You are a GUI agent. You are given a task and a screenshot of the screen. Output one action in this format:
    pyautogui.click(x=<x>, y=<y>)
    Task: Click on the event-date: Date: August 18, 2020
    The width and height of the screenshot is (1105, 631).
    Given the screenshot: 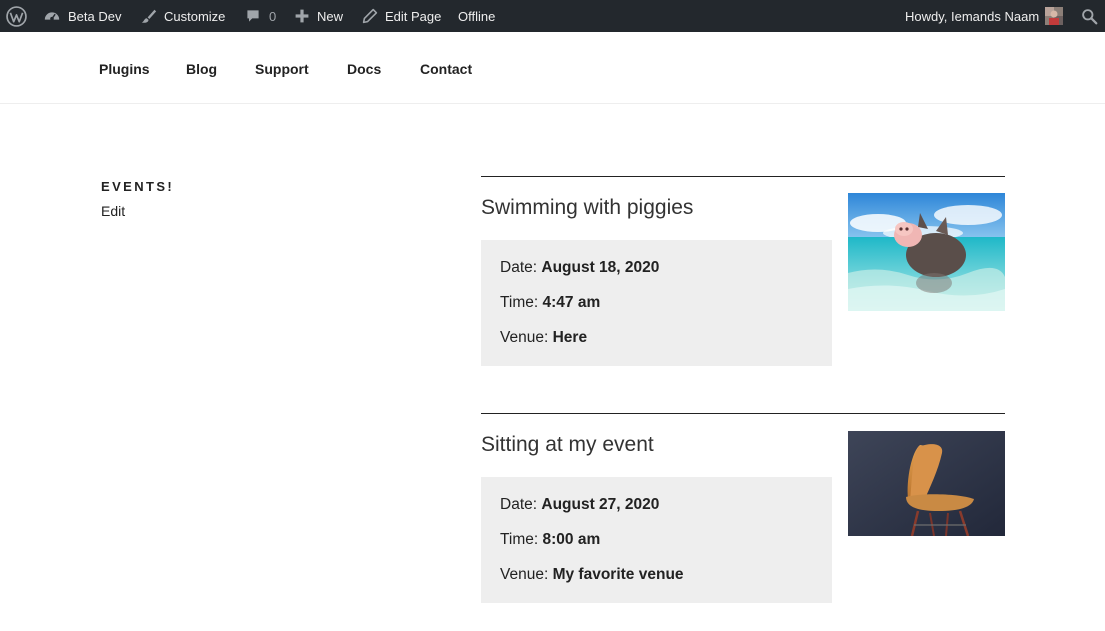 What is the action you would take?
    pyautogui.click(x=656, y=276)
    